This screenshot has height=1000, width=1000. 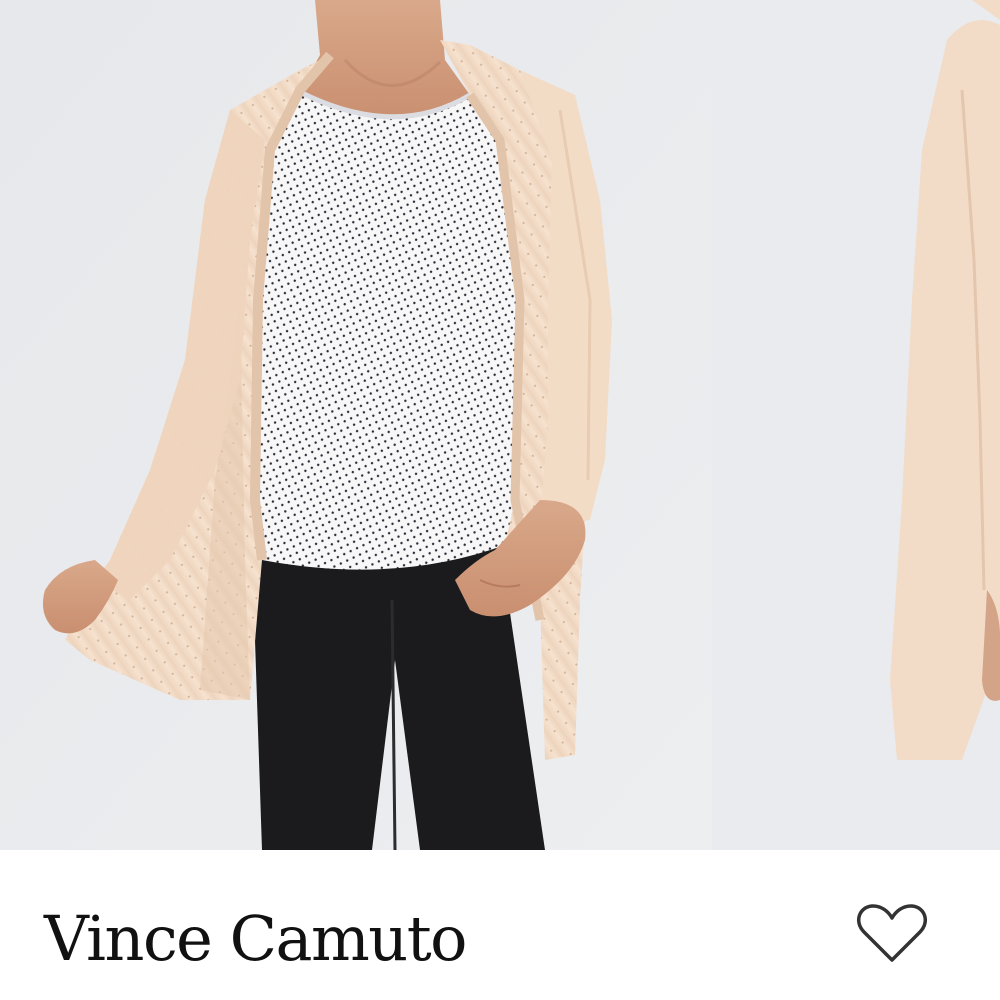 What do you see at coordinates (255, 939) in the screenshot?
I see `brand-name: Vince Camuto` at bounding box center [255, 939].